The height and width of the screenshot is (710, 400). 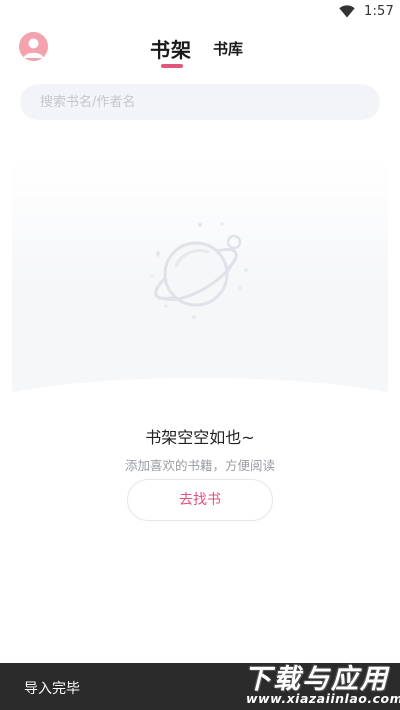 I want to click on avatar, so click(x=33, y=46).